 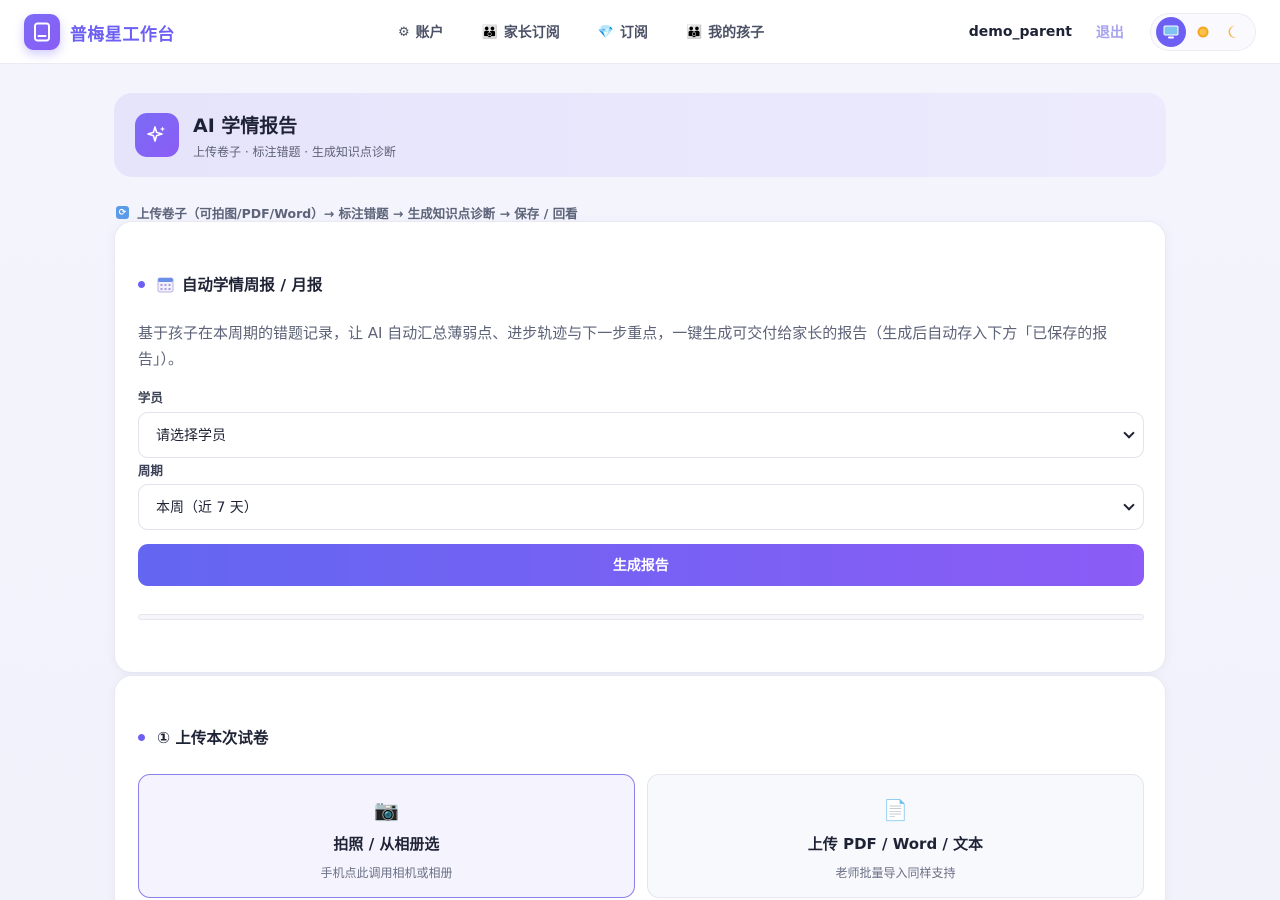 I want to click on gear-icon: ⚙, so click(x=404, y=32).